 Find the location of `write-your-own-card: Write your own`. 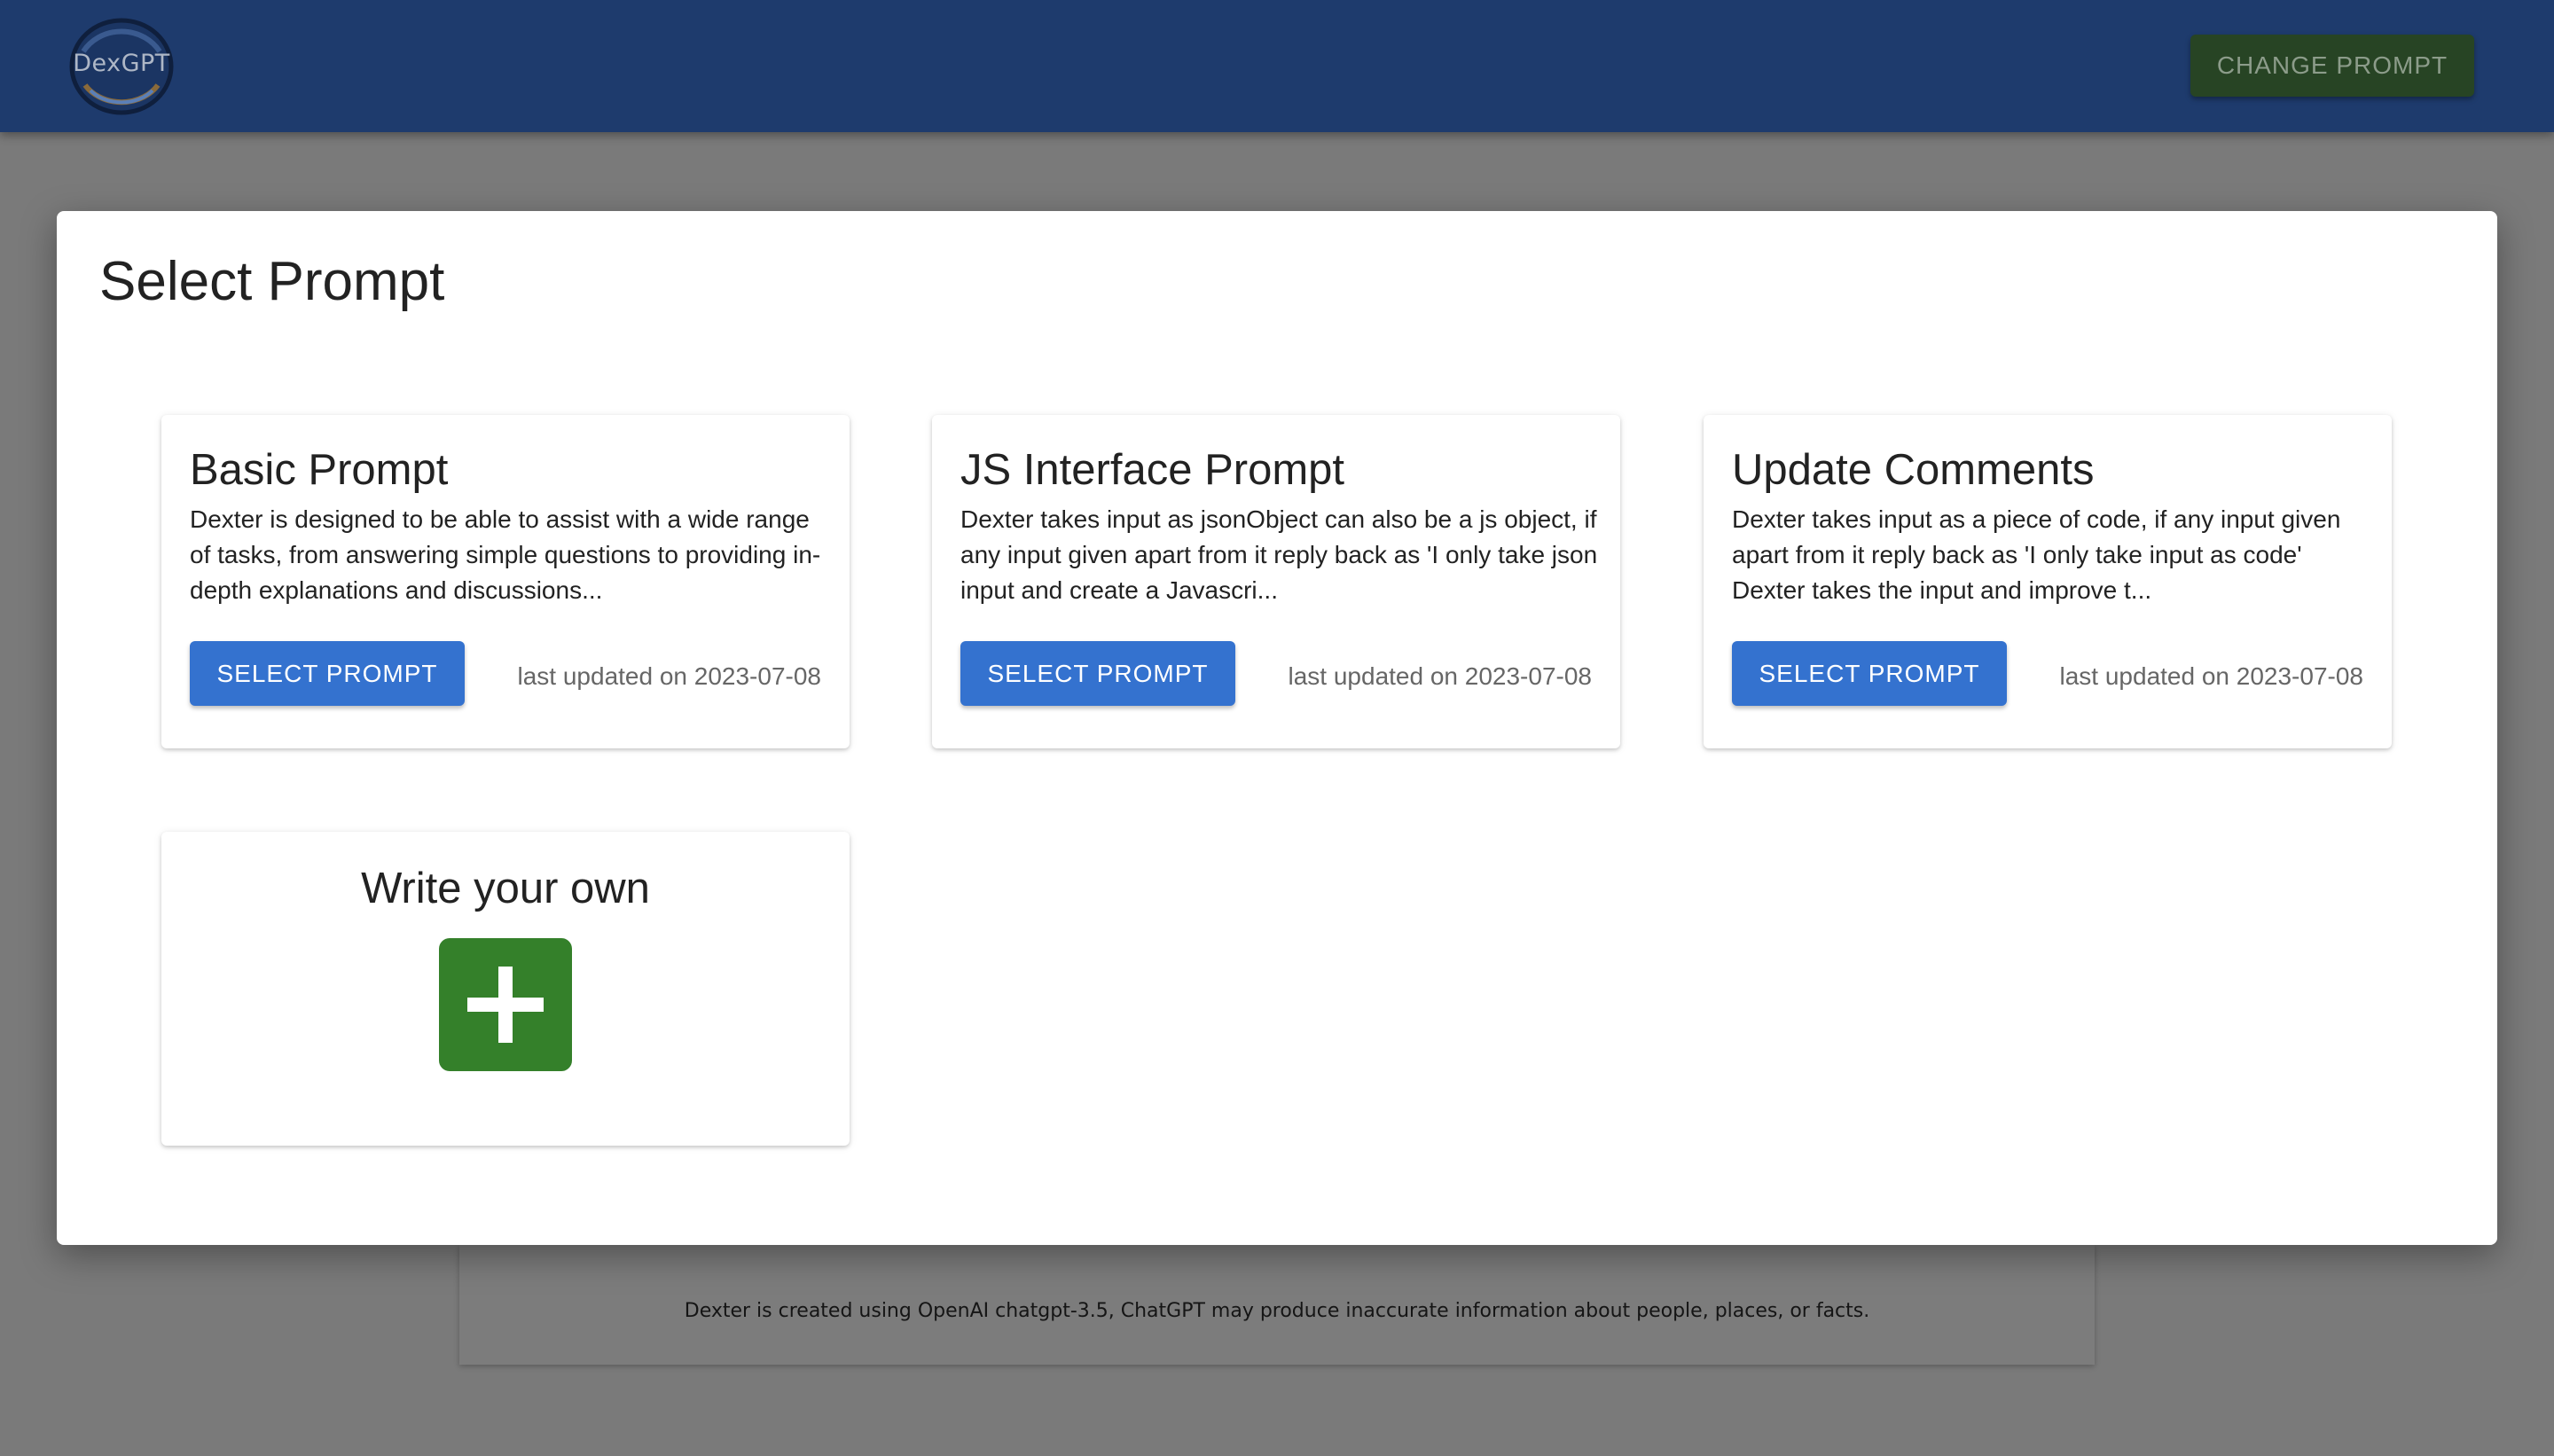

write-your-own-card: Write your own is located at coordinates (505, 989).